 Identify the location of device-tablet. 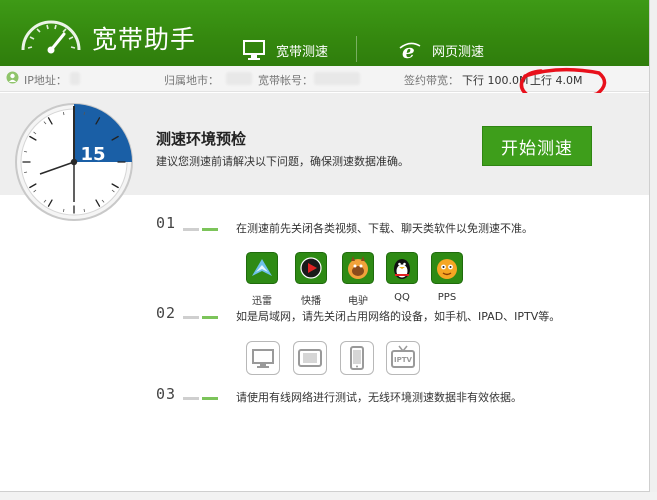
(310, 358).